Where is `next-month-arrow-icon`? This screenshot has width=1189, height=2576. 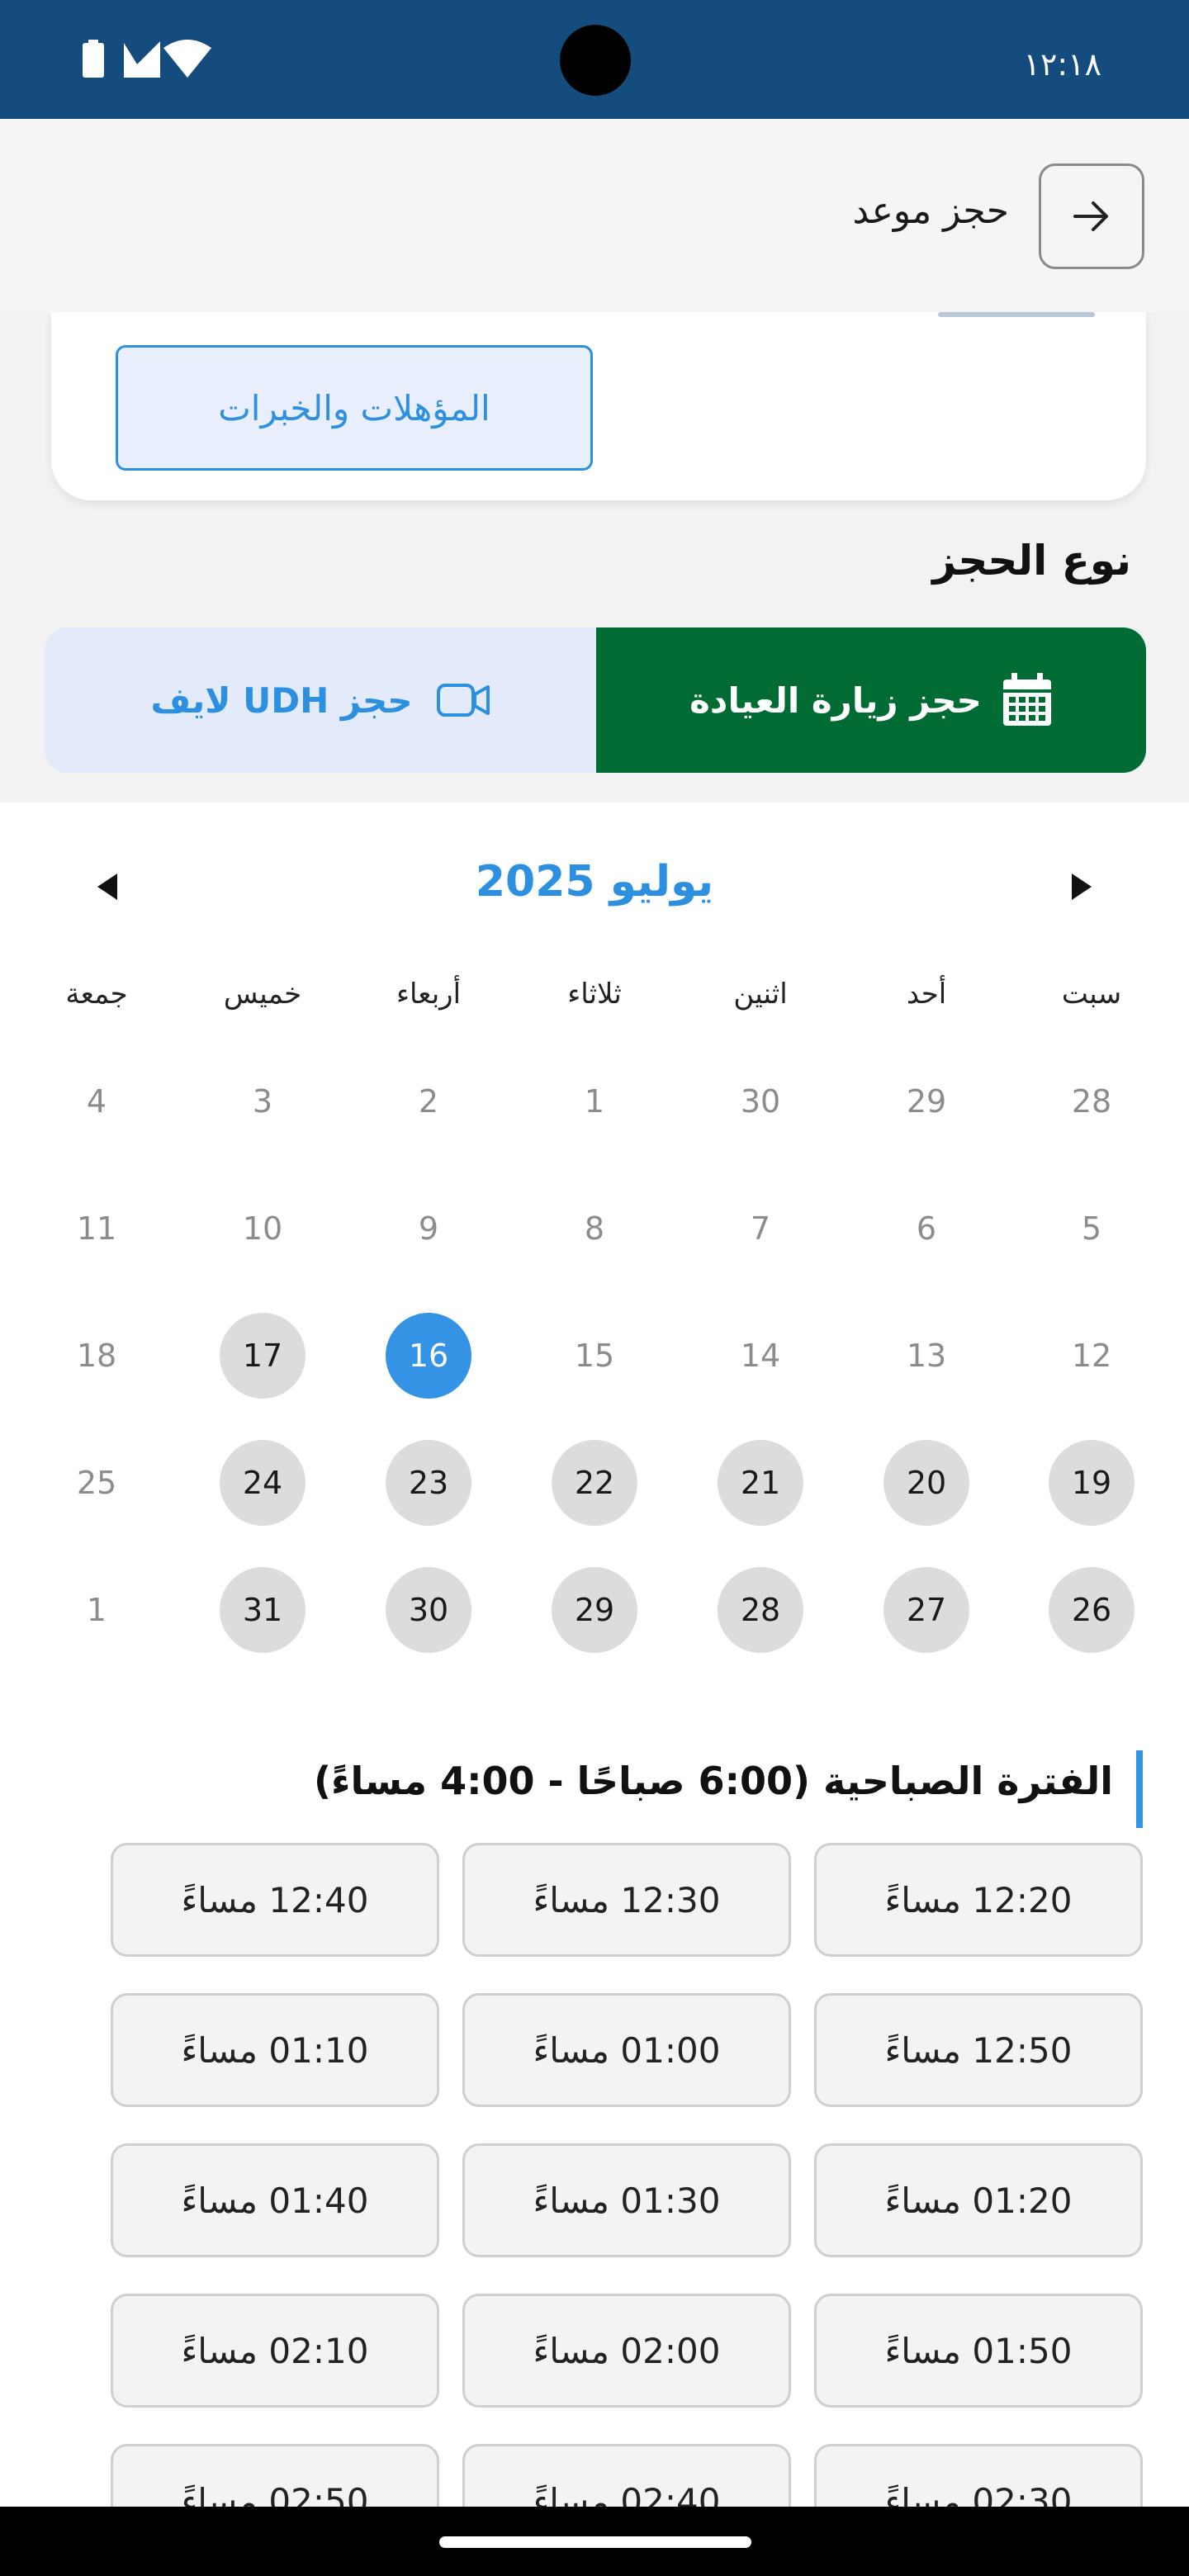
next-month-arrow-icon is located at coordinates (1081, 887).